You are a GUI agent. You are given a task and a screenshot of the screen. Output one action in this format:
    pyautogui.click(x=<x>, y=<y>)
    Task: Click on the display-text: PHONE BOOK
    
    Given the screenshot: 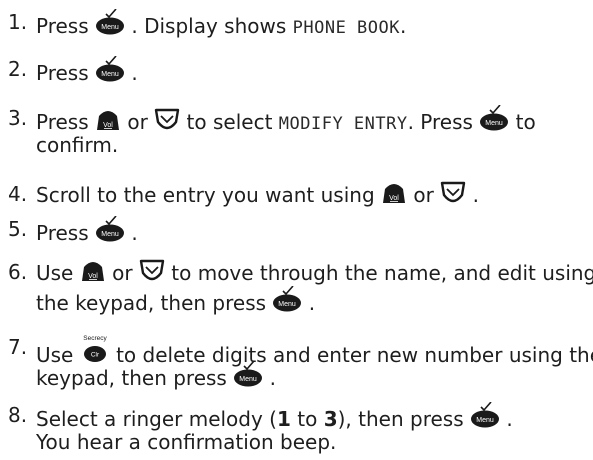 What is the action you would take?
    pyautogui.click(x=346, y=28)
    